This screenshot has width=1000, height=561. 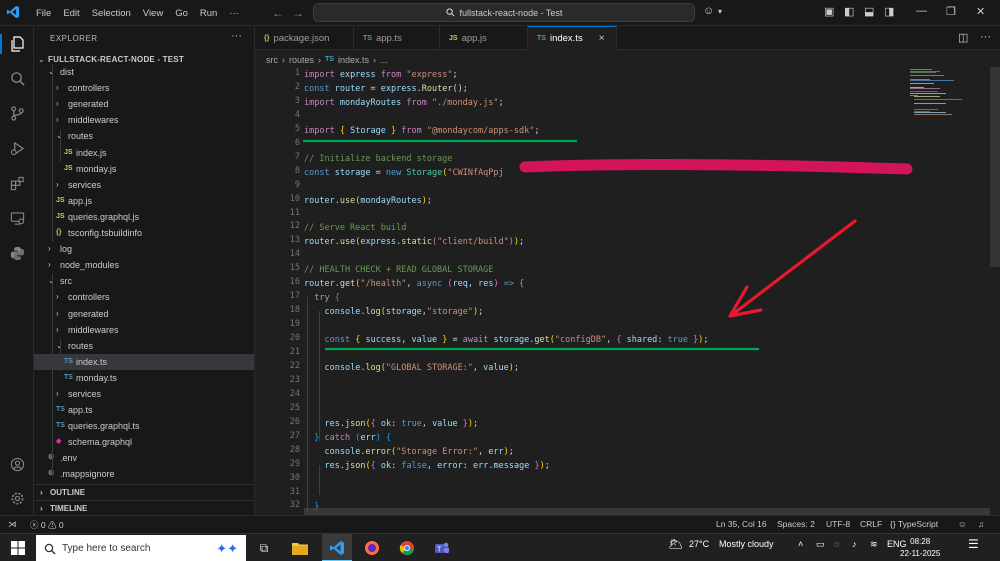 I want to click on notification-center-icon: ☰, so click(x=973, y=544).